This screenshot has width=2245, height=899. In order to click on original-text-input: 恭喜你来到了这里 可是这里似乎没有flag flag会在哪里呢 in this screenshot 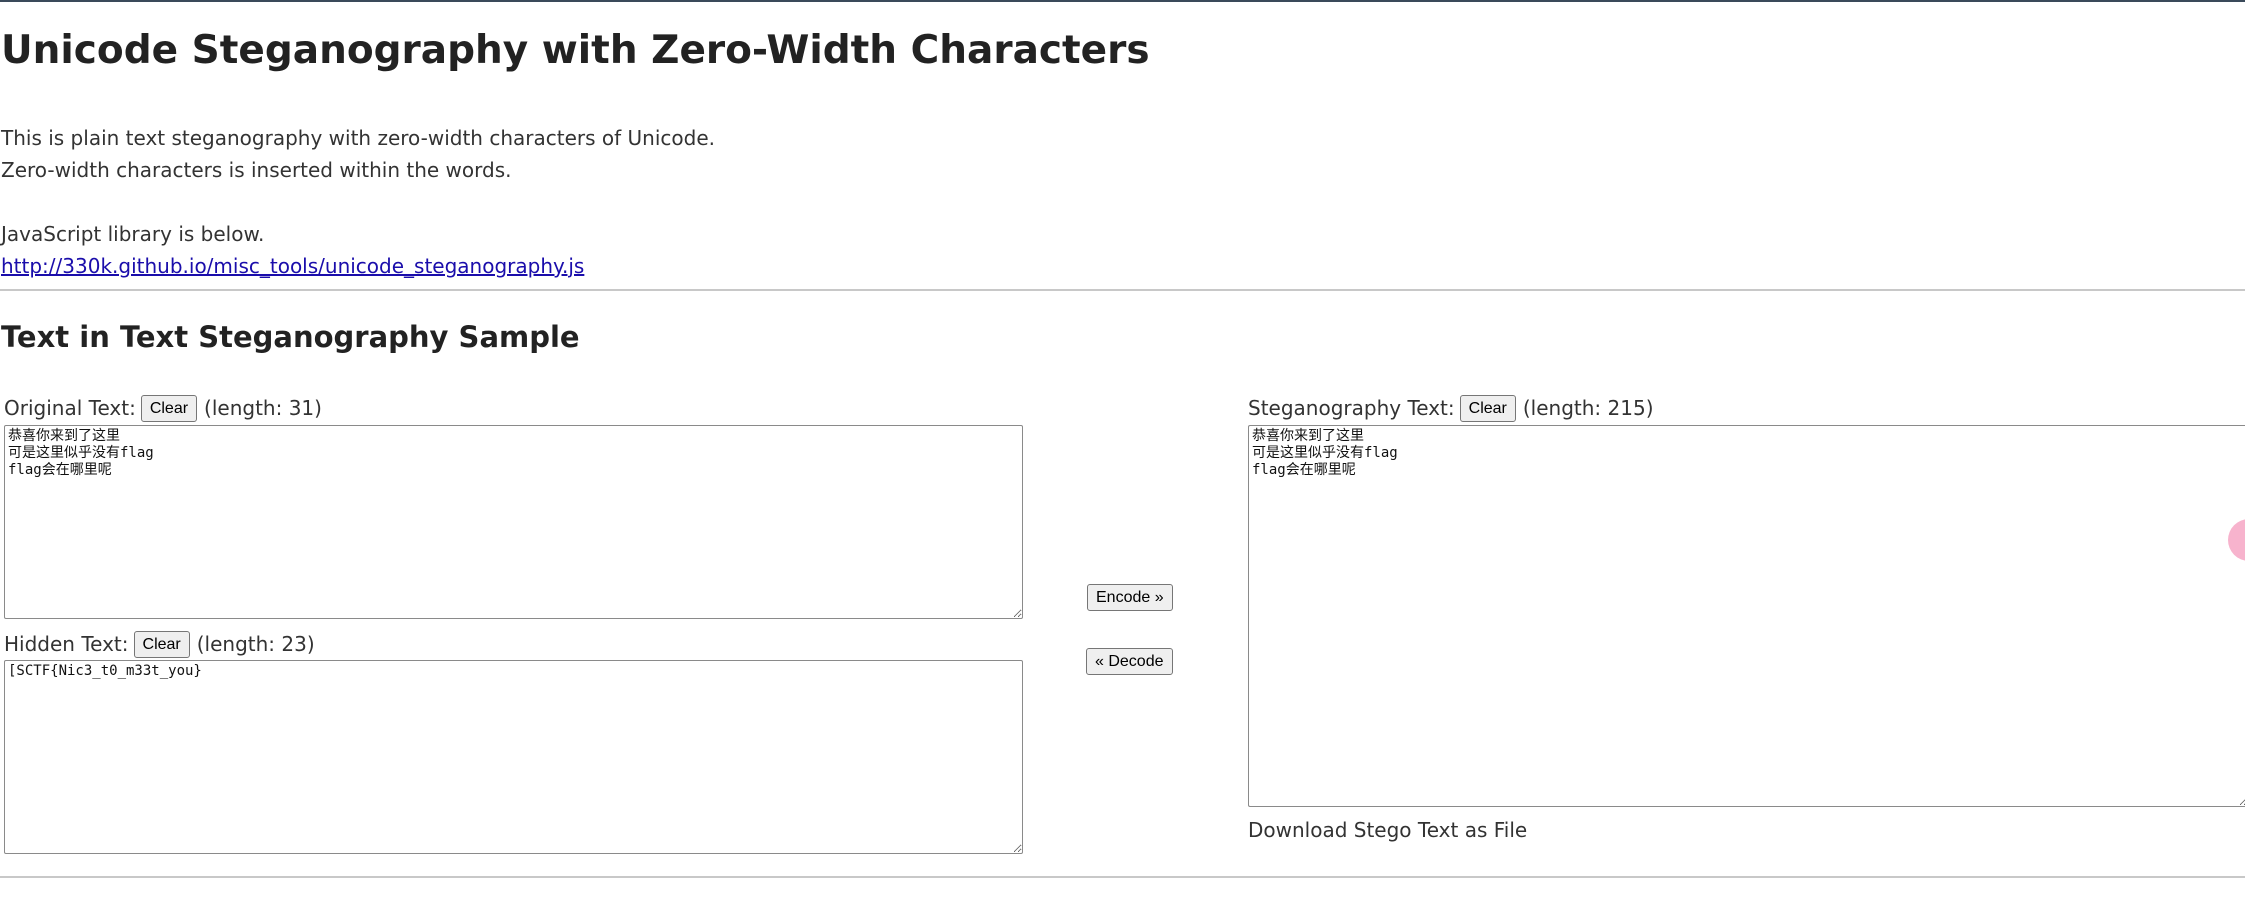, I will do `click(513, 522)`.